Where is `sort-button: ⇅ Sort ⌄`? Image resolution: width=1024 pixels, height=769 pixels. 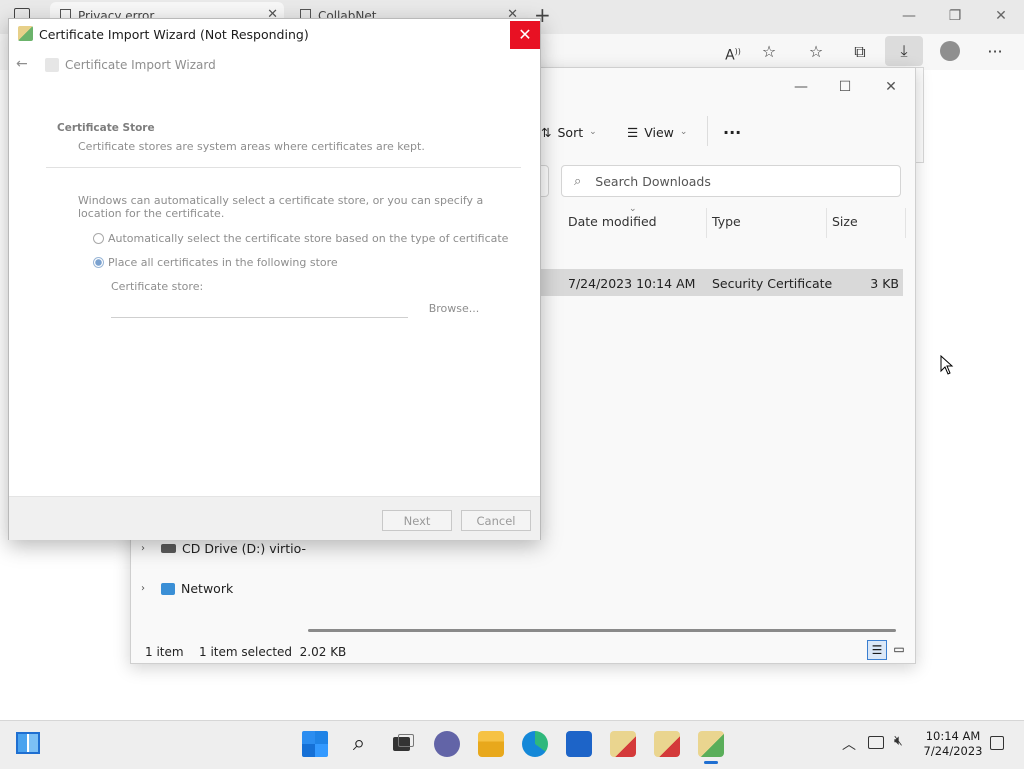 sort-button: ⇅ Sort ⌄ is located at coordinates (569, 132).